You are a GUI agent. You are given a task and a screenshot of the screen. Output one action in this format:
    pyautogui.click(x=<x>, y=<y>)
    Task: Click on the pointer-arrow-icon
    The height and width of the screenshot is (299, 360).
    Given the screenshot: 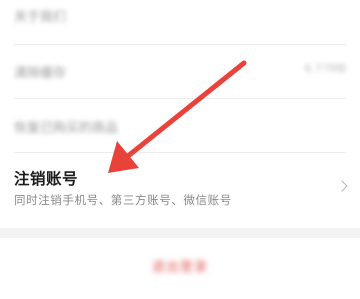 What is the action you would take?
    pyautogui.click(x=177, y=116)
    